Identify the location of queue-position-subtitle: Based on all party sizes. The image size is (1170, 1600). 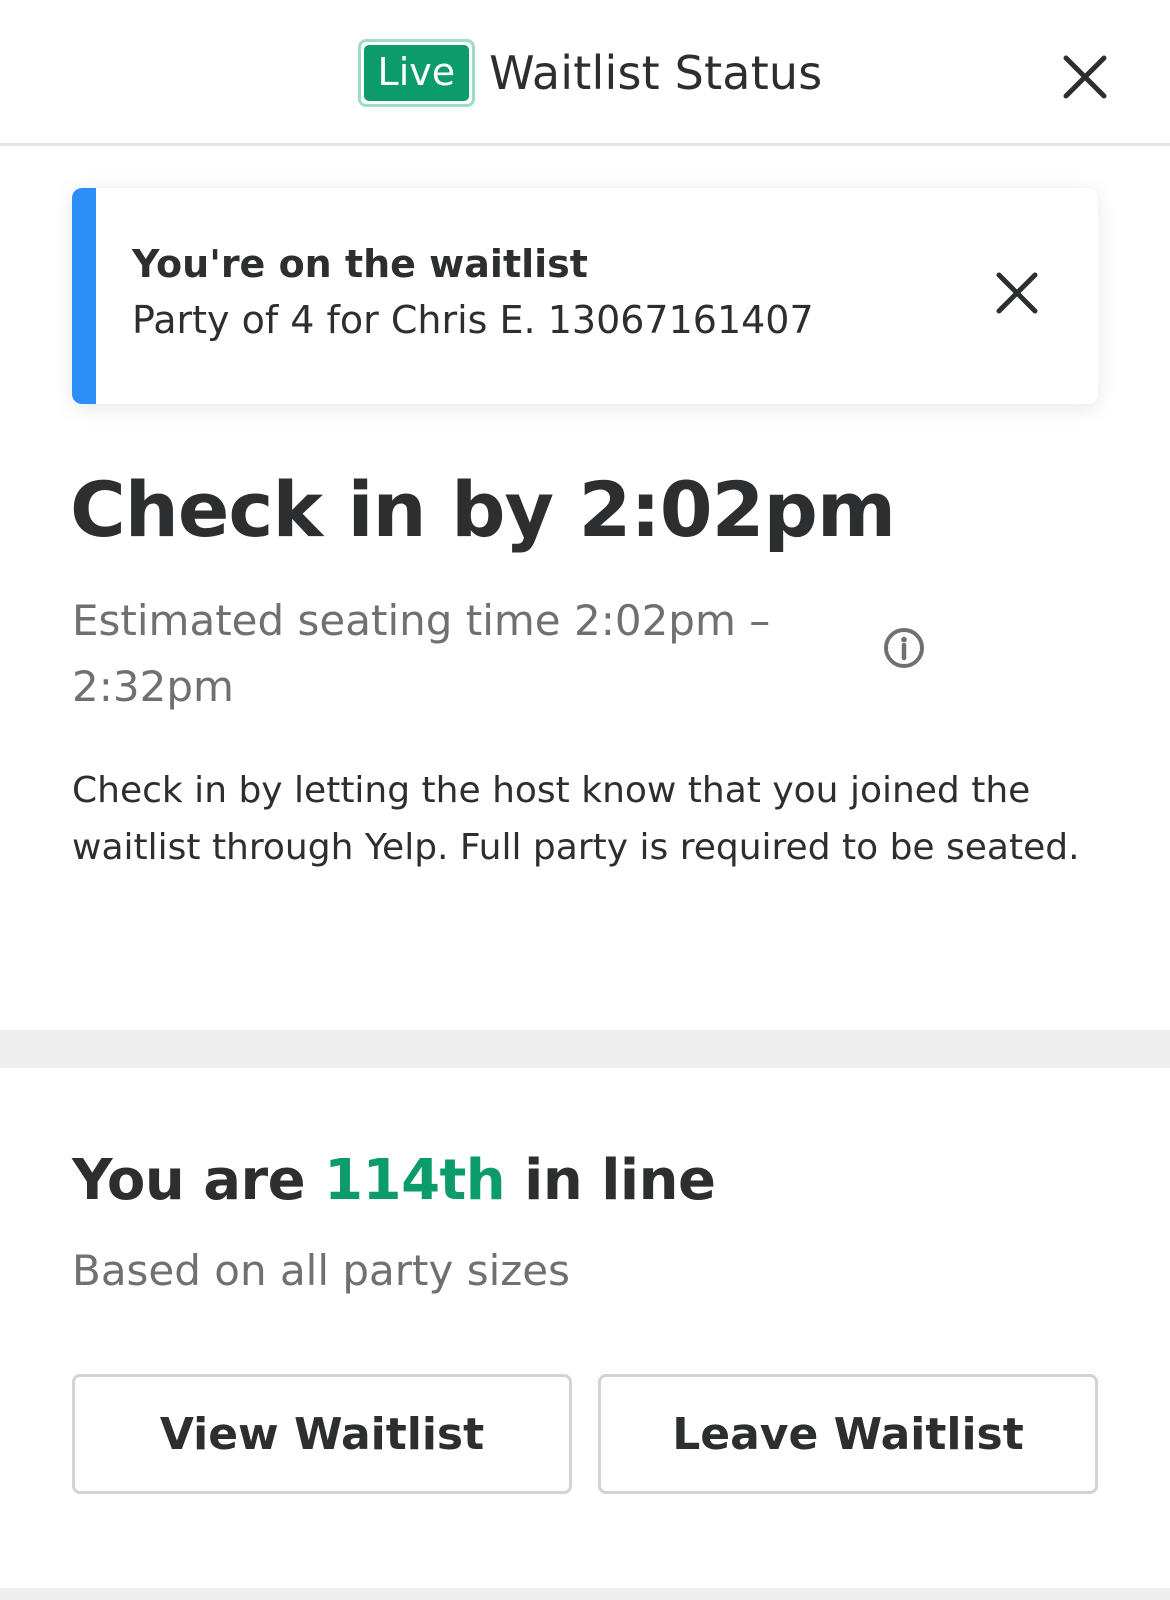
(321, 1270).